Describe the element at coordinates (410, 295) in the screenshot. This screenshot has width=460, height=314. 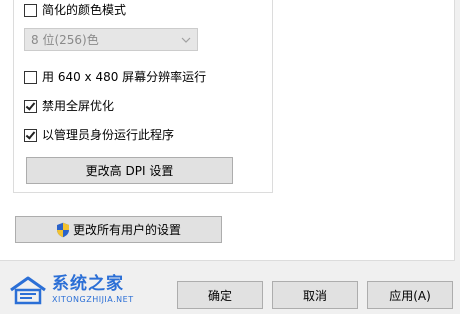
I see `apply-button: 应用(A)` at that location.